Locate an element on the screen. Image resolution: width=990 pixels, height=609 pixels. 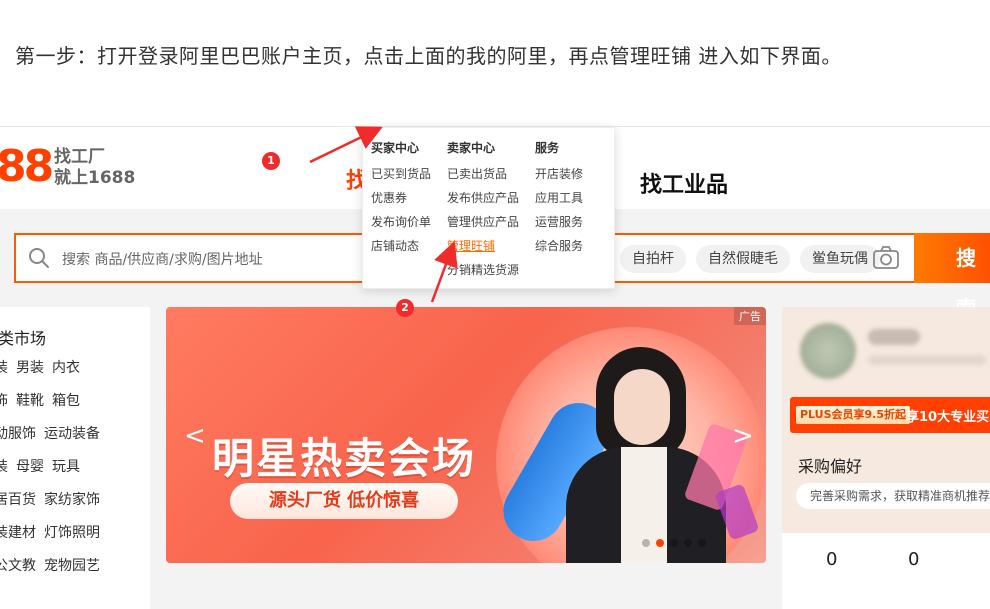
banner-next-icon: > is located at coordinates (743, 436).